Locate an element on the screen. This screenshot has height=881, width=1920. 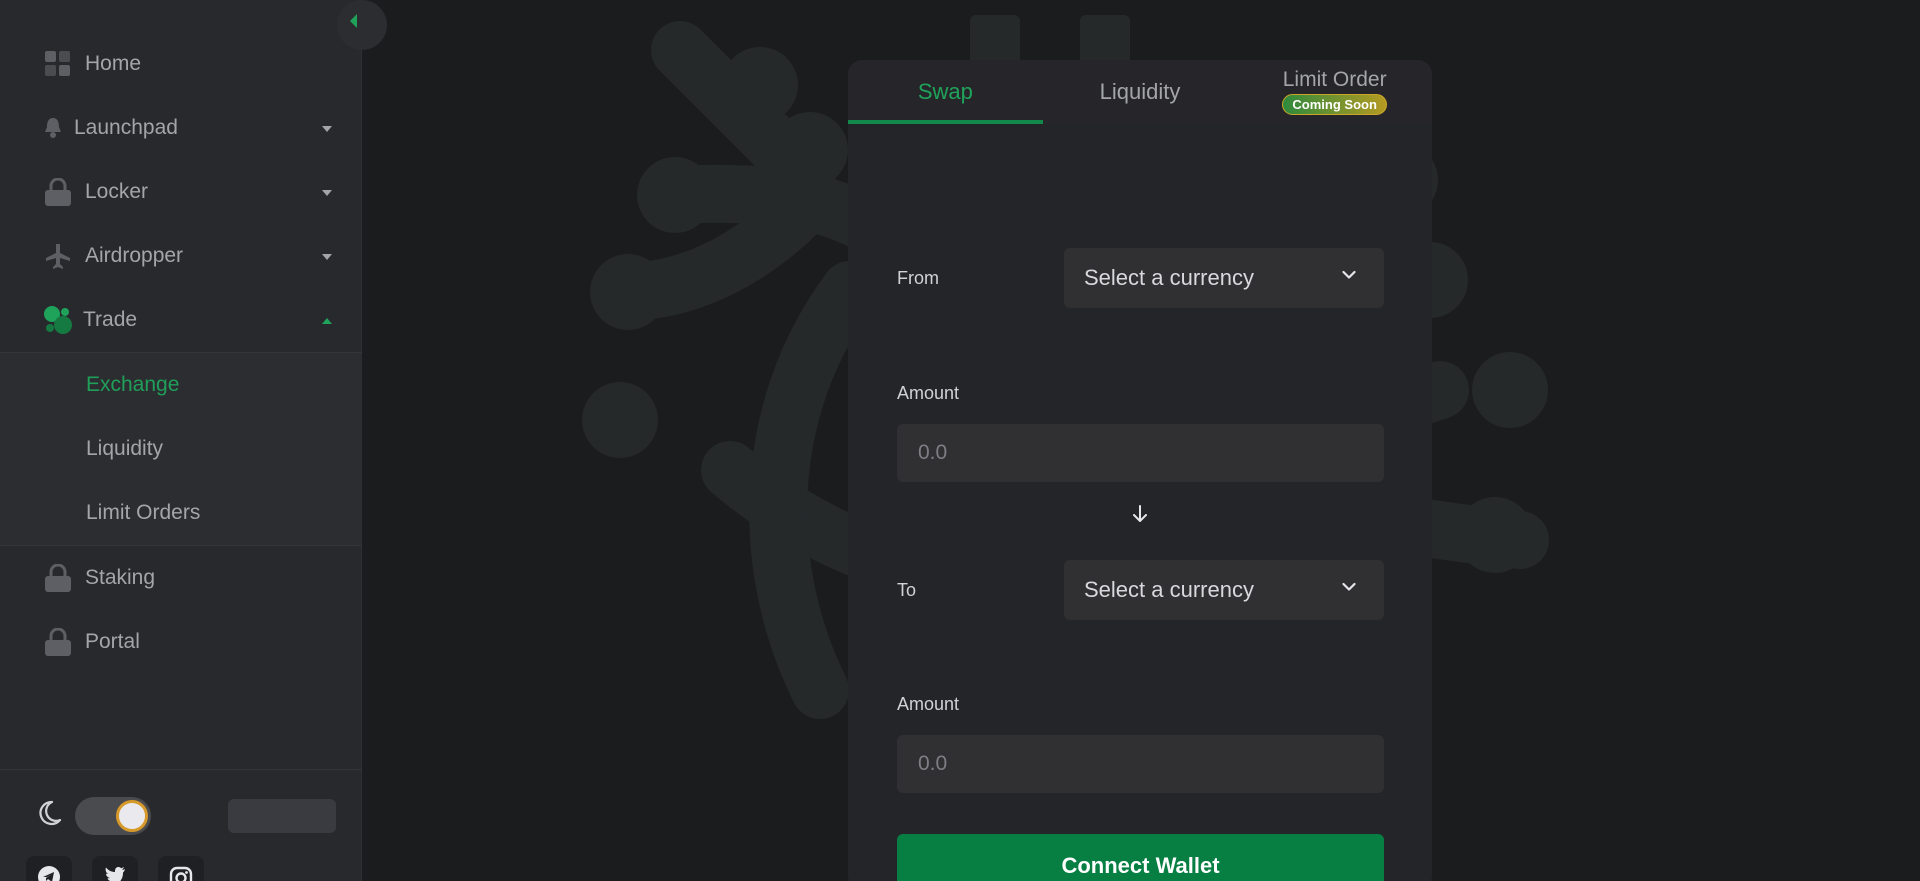
sidebar-item-airdropper: Airdropper is located at coordinates (181, 256).